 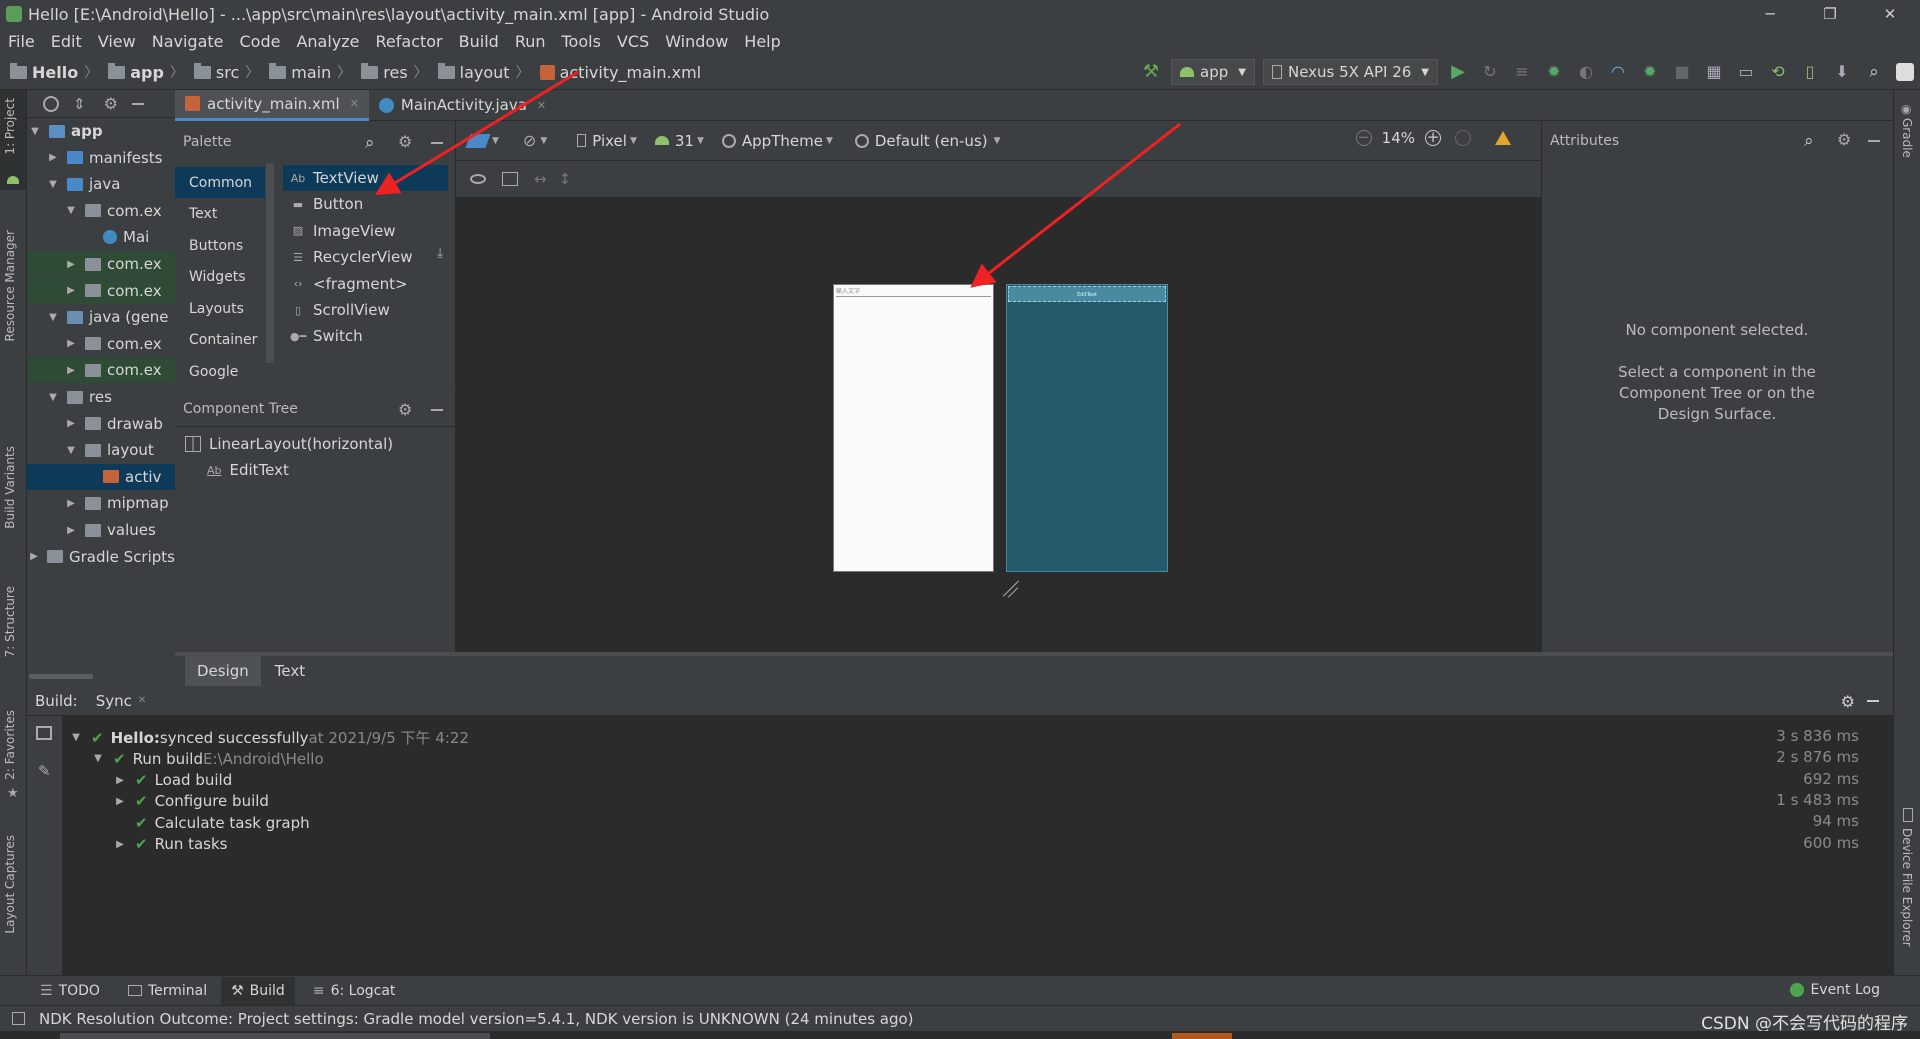 I want to click on project-structure-icon: ▦, so click(x=1714, y=72).